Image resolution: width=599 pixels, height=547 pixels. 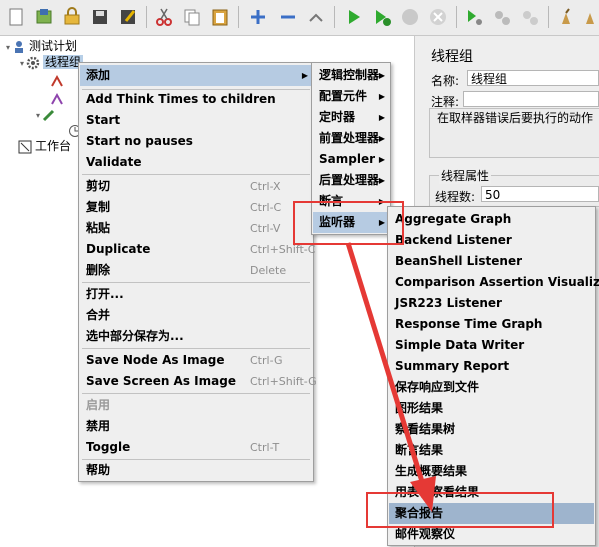 What do you see at coordinates (16, 17) in the screenshot?
I see `new-icon` at bounding box center [16, 17].